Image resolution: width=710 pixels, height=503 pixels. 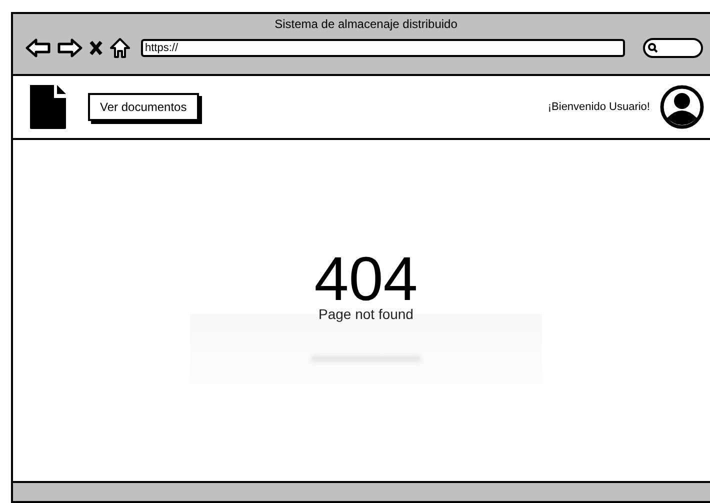 What do you see at coordinates (383, 48) in the screenshot?
I see `address-field: https://` at bounding box center [383, 48].